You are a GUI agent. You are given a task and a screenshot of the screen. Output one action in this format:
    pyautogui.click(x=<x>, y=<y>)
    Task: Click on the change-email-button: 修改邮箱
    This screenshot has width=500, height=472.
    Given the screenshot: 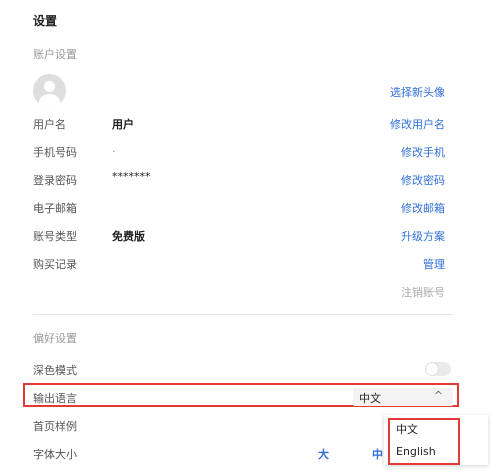 What is the action you would take?
    pyautogui.click(x=423, y=208)
    